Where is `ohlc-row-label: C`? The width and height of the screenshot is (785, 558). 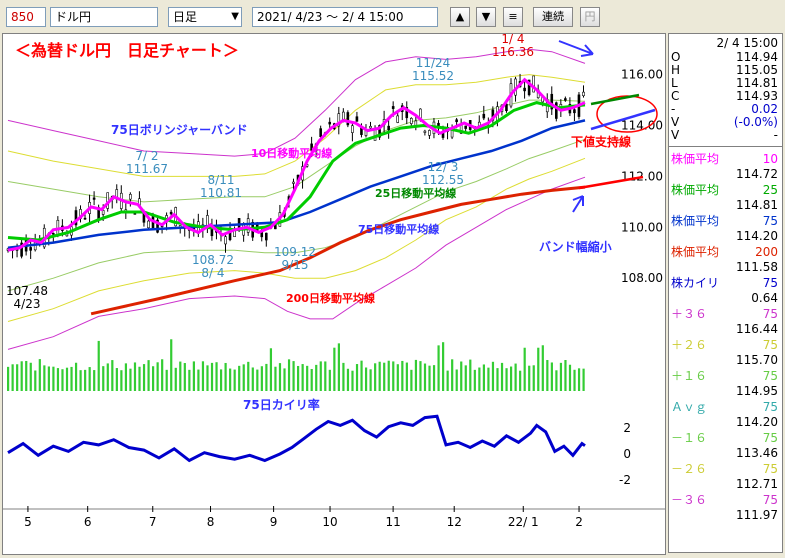 ohlc-row-label: C is located at coordinates (675, 96).